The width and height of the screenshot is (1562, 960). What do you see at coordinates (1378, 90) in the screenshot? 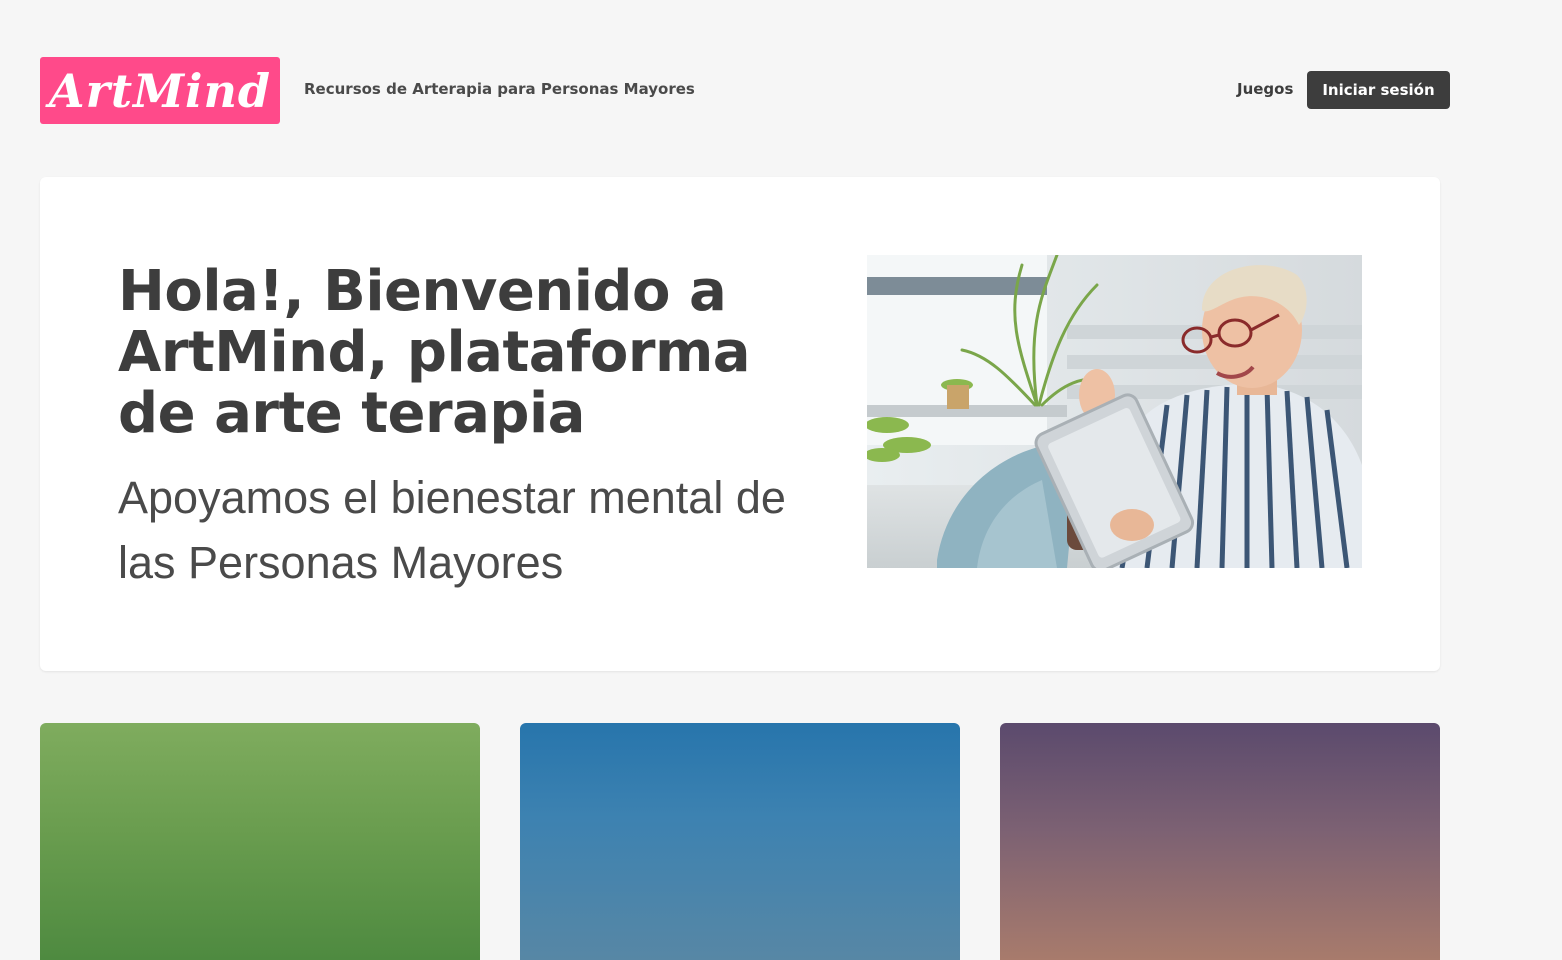
I see `login-button: Iniciar sesión` at bounding box center [1378, 90].